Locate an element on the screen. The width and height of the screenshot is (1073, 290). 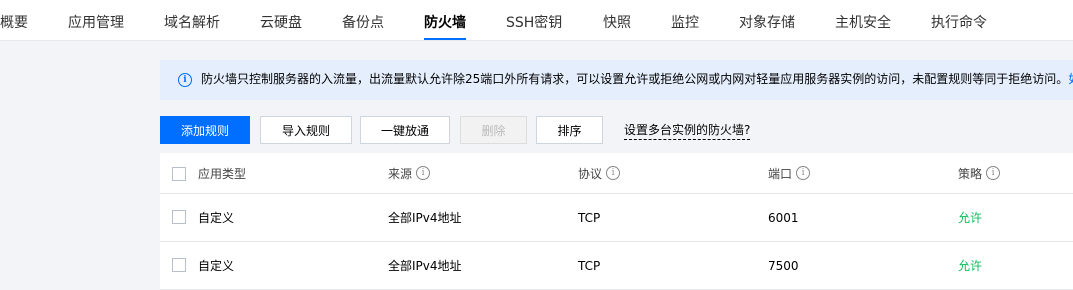
header-app-type: 应用类型 is located at coordinates (222, 173).